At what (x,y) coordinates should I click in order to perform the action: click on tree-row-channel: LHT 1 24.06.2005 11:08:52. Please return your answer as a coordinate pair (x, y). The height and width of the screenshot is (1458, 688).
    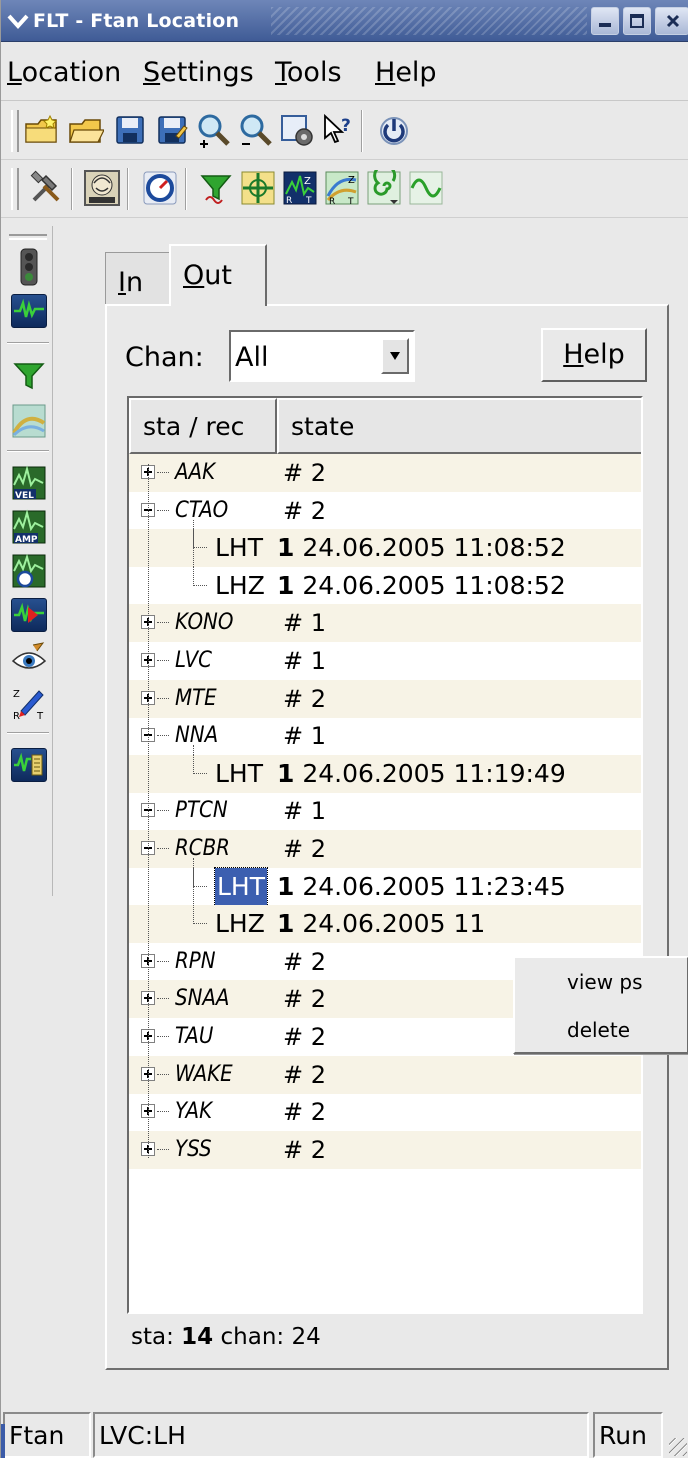
    Looking at the image, I should click on (385, 548).